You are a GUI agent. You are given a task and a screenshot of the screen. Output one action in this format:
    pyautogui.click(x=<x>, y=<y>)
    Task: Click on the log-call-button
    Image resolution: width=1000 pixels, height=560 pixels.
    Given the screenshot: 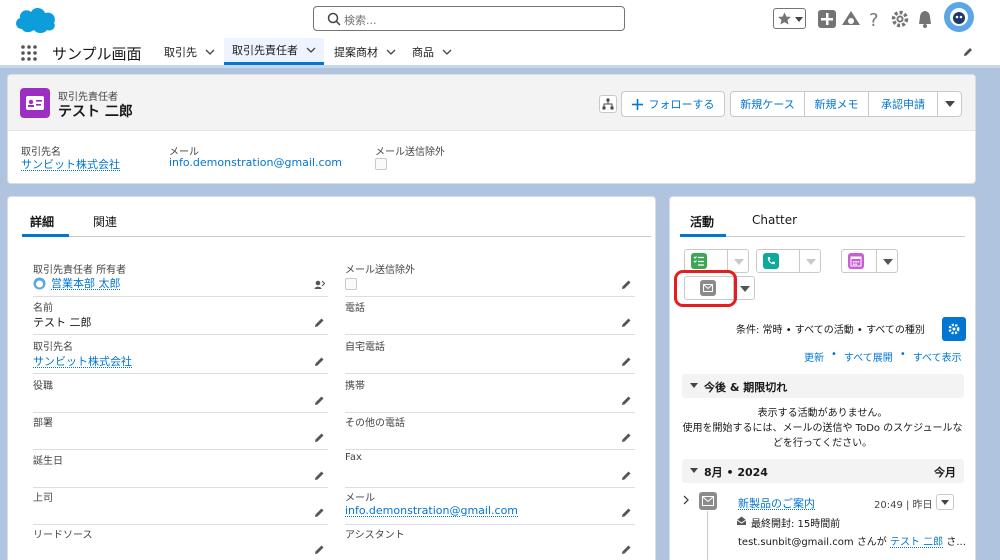 What is the action you would take?
    pyautogui.click(x=778, y=261)
    